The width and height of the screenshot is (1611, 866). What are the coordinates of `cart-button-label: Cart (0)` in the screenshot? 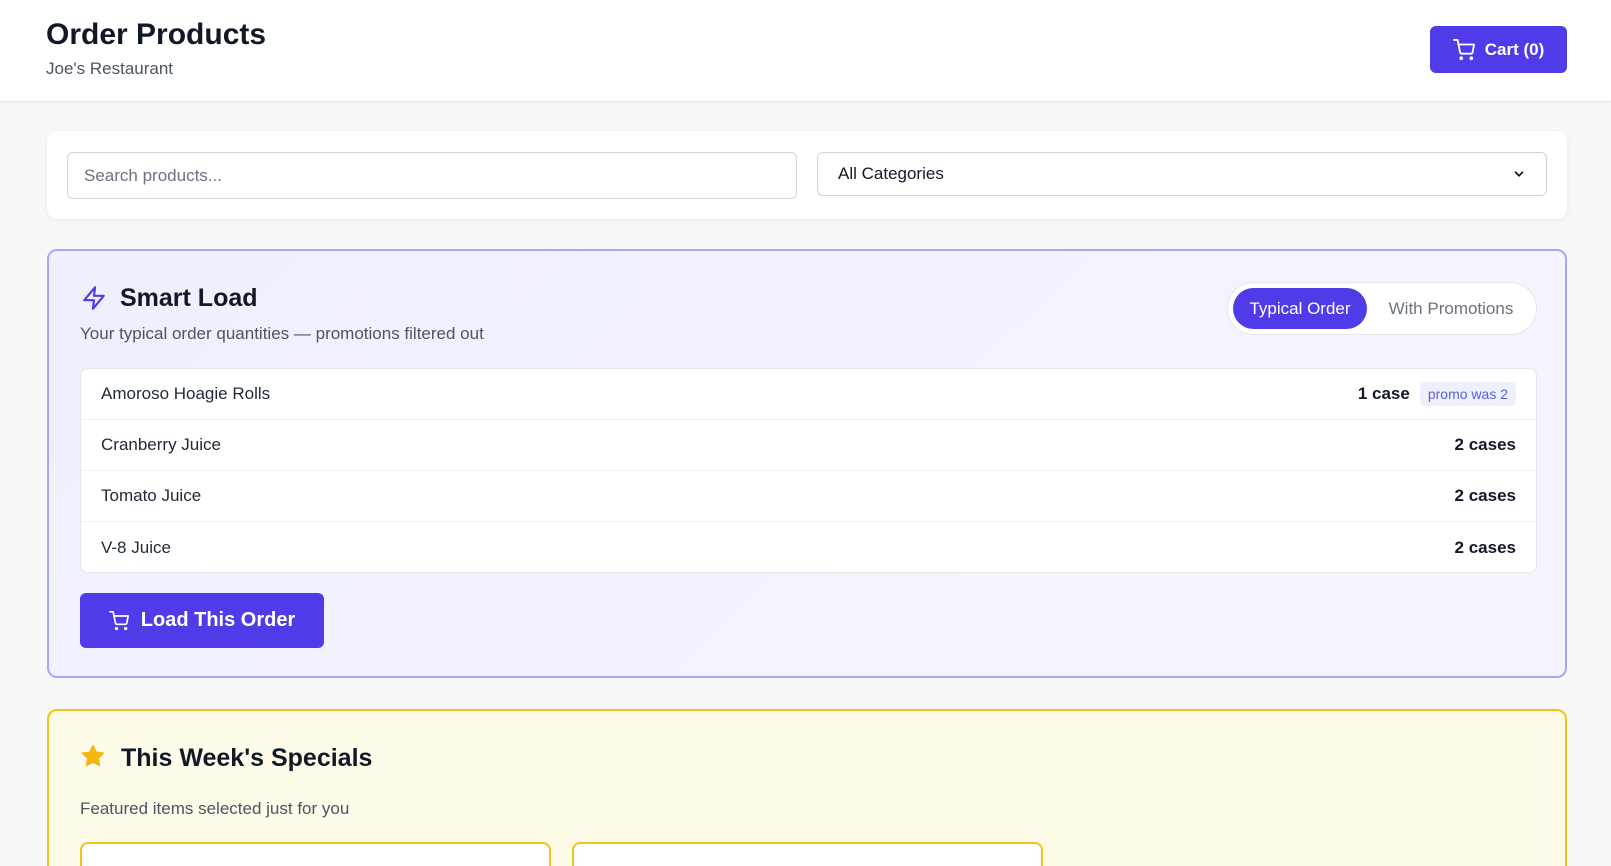 It's located at (1514, 49).